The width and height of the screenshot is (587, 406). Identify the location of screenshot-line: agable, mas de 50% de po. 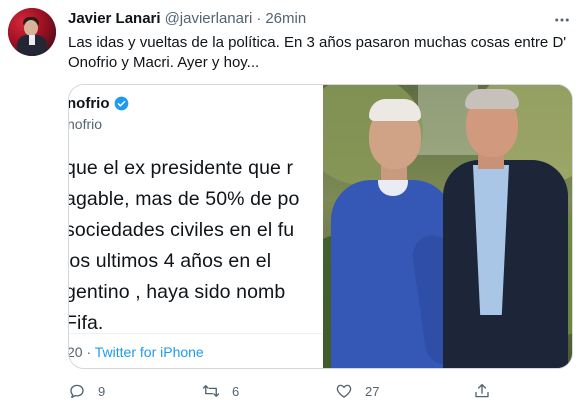
(184, 199).